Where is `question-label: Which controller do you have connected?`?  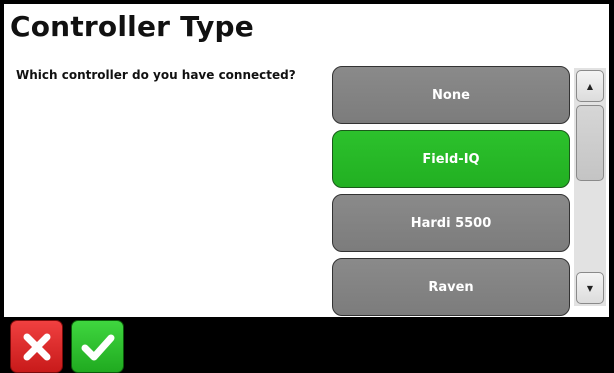
question-label: Which controller do you have connected? is located at coordinates (156, 75).